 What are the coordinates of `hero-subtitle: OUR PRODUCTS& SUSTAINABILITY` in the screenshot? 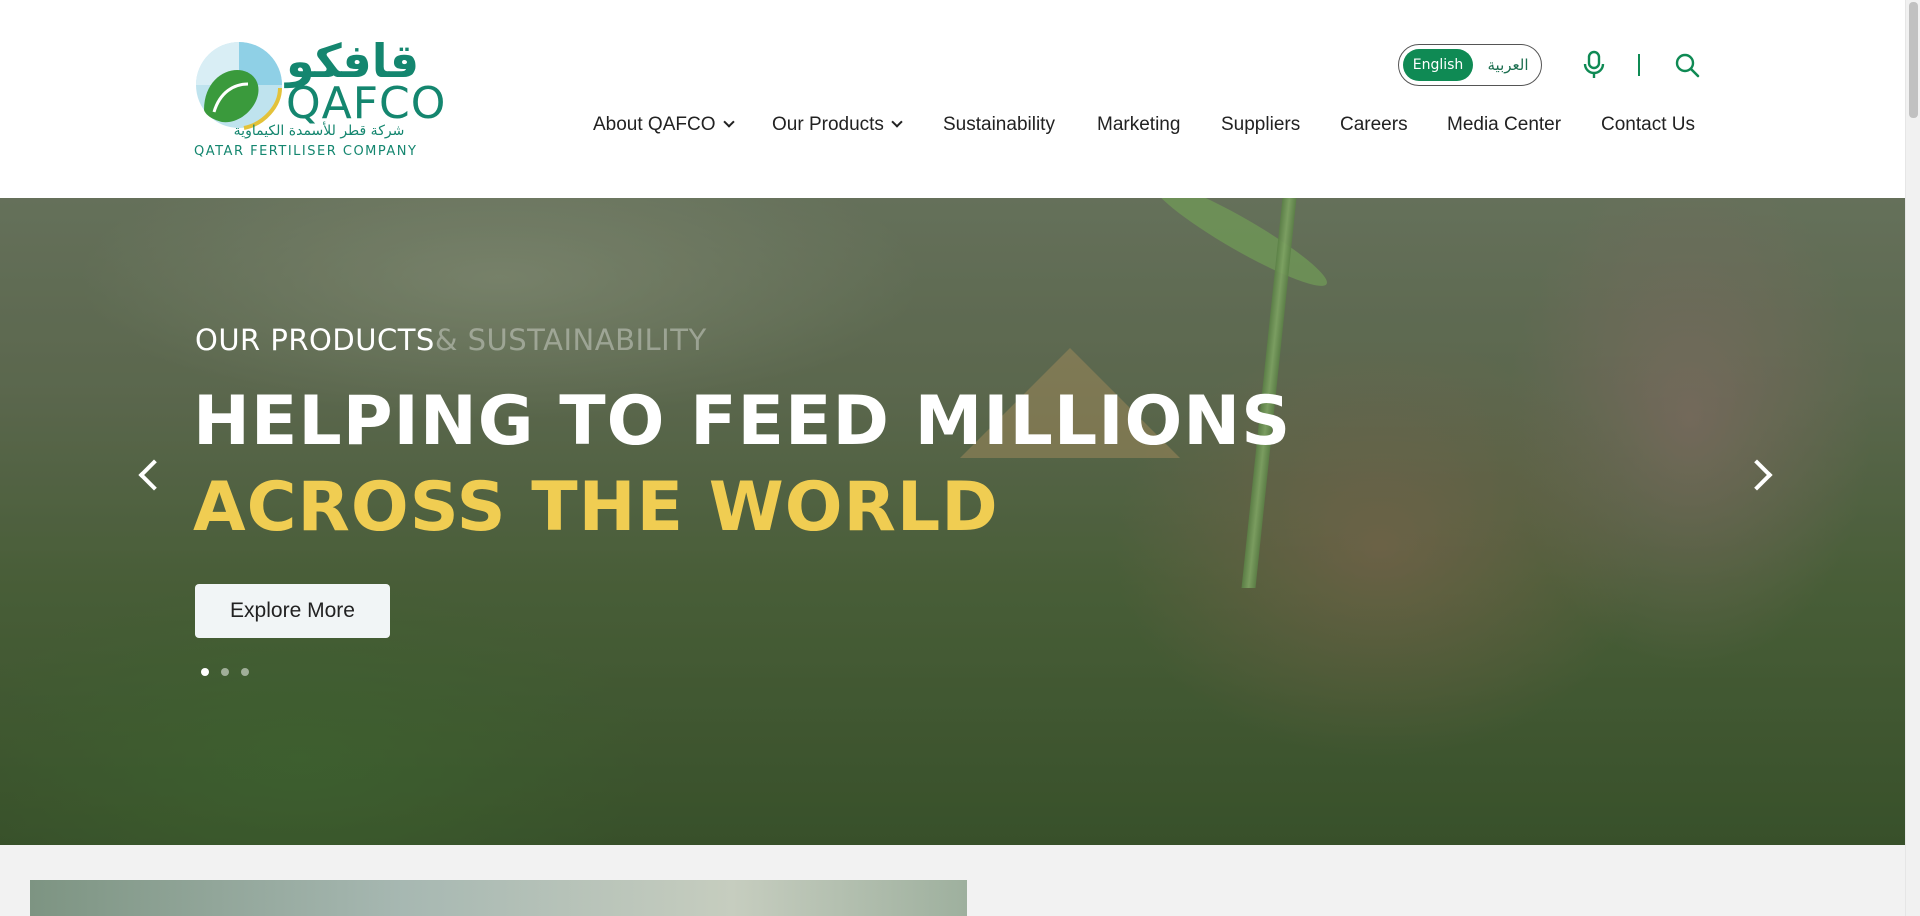 It's located at (451, 340).